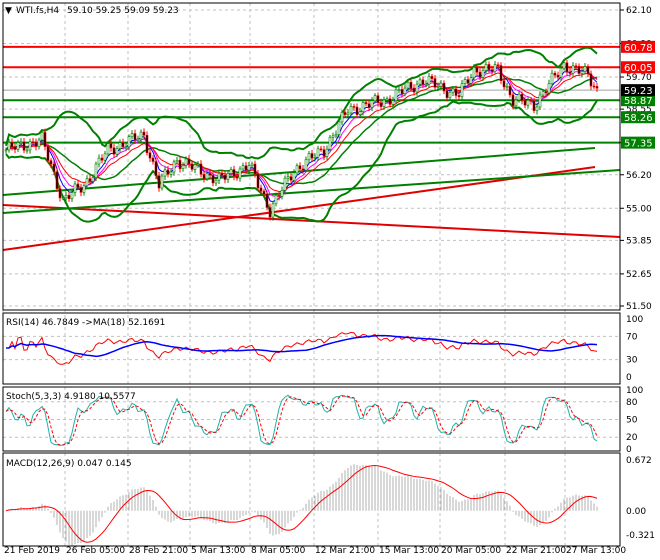 This screenshot has height=560, width=660. Describe the element at coordinates (629, 378) in the screenshot. I see `rsi-tick-label: 0` at that location.